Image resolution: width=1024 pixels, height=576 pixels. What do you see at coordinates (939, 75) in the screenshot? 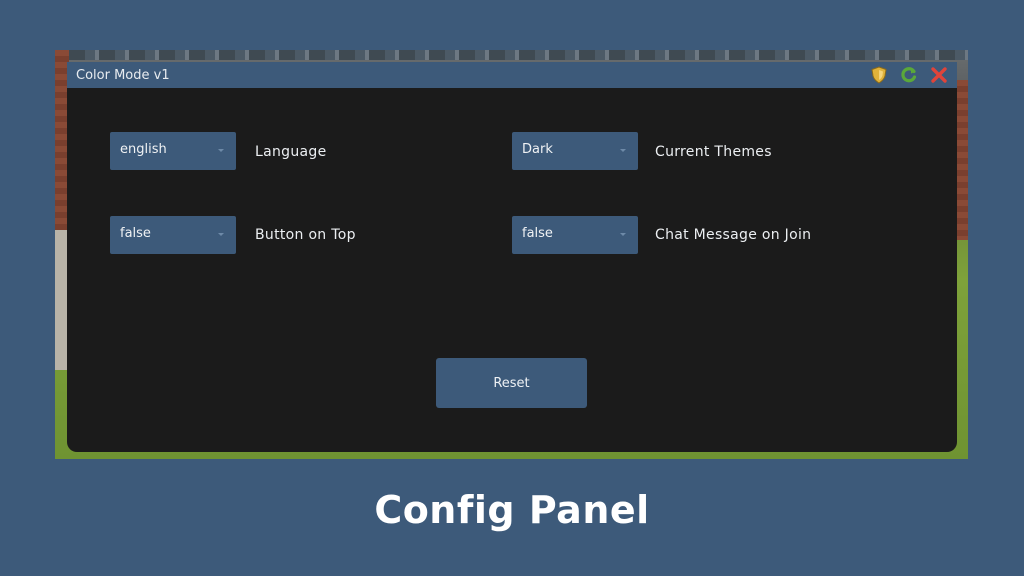
I see `close-icon` at bounding box center [939, 75].